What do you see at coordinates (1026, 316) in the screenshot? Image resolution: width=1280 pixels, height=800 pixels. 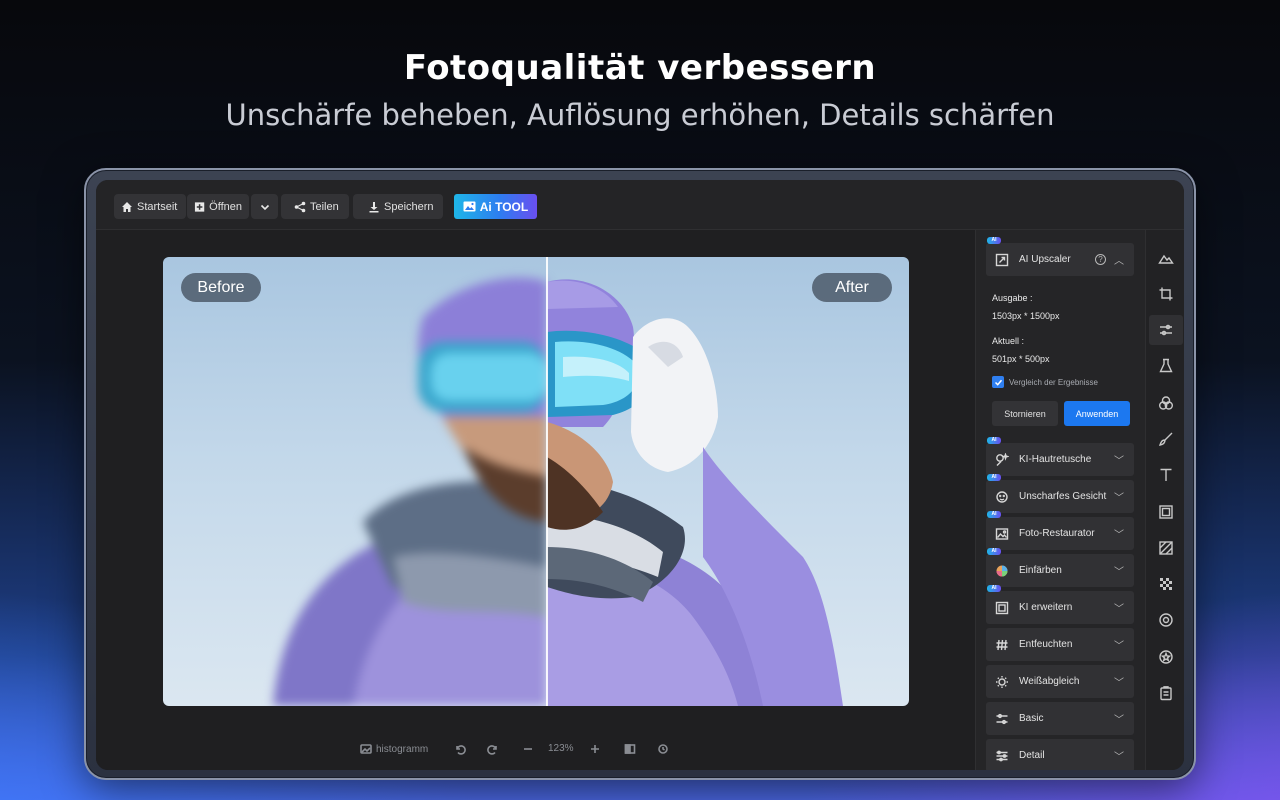 I see `output-value: 1503px * 1500px` at bounding box center [1026, 316].